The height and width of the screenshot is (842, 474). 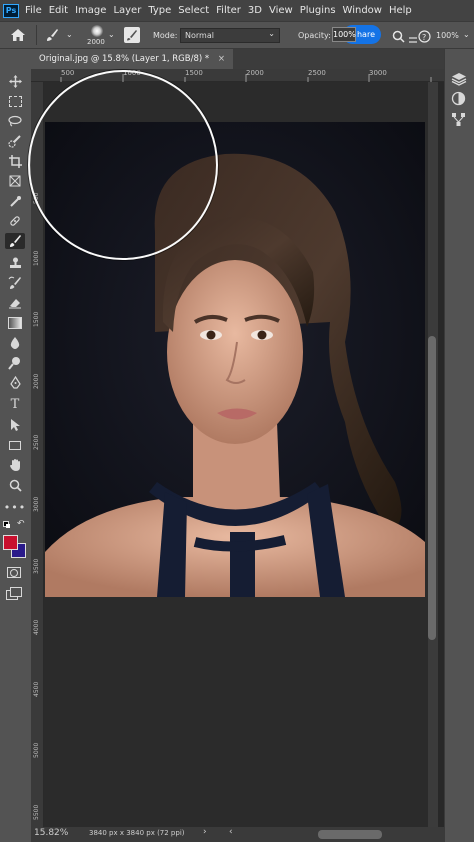 I want to click on more-icon: •••, so click(x=14, y=507).